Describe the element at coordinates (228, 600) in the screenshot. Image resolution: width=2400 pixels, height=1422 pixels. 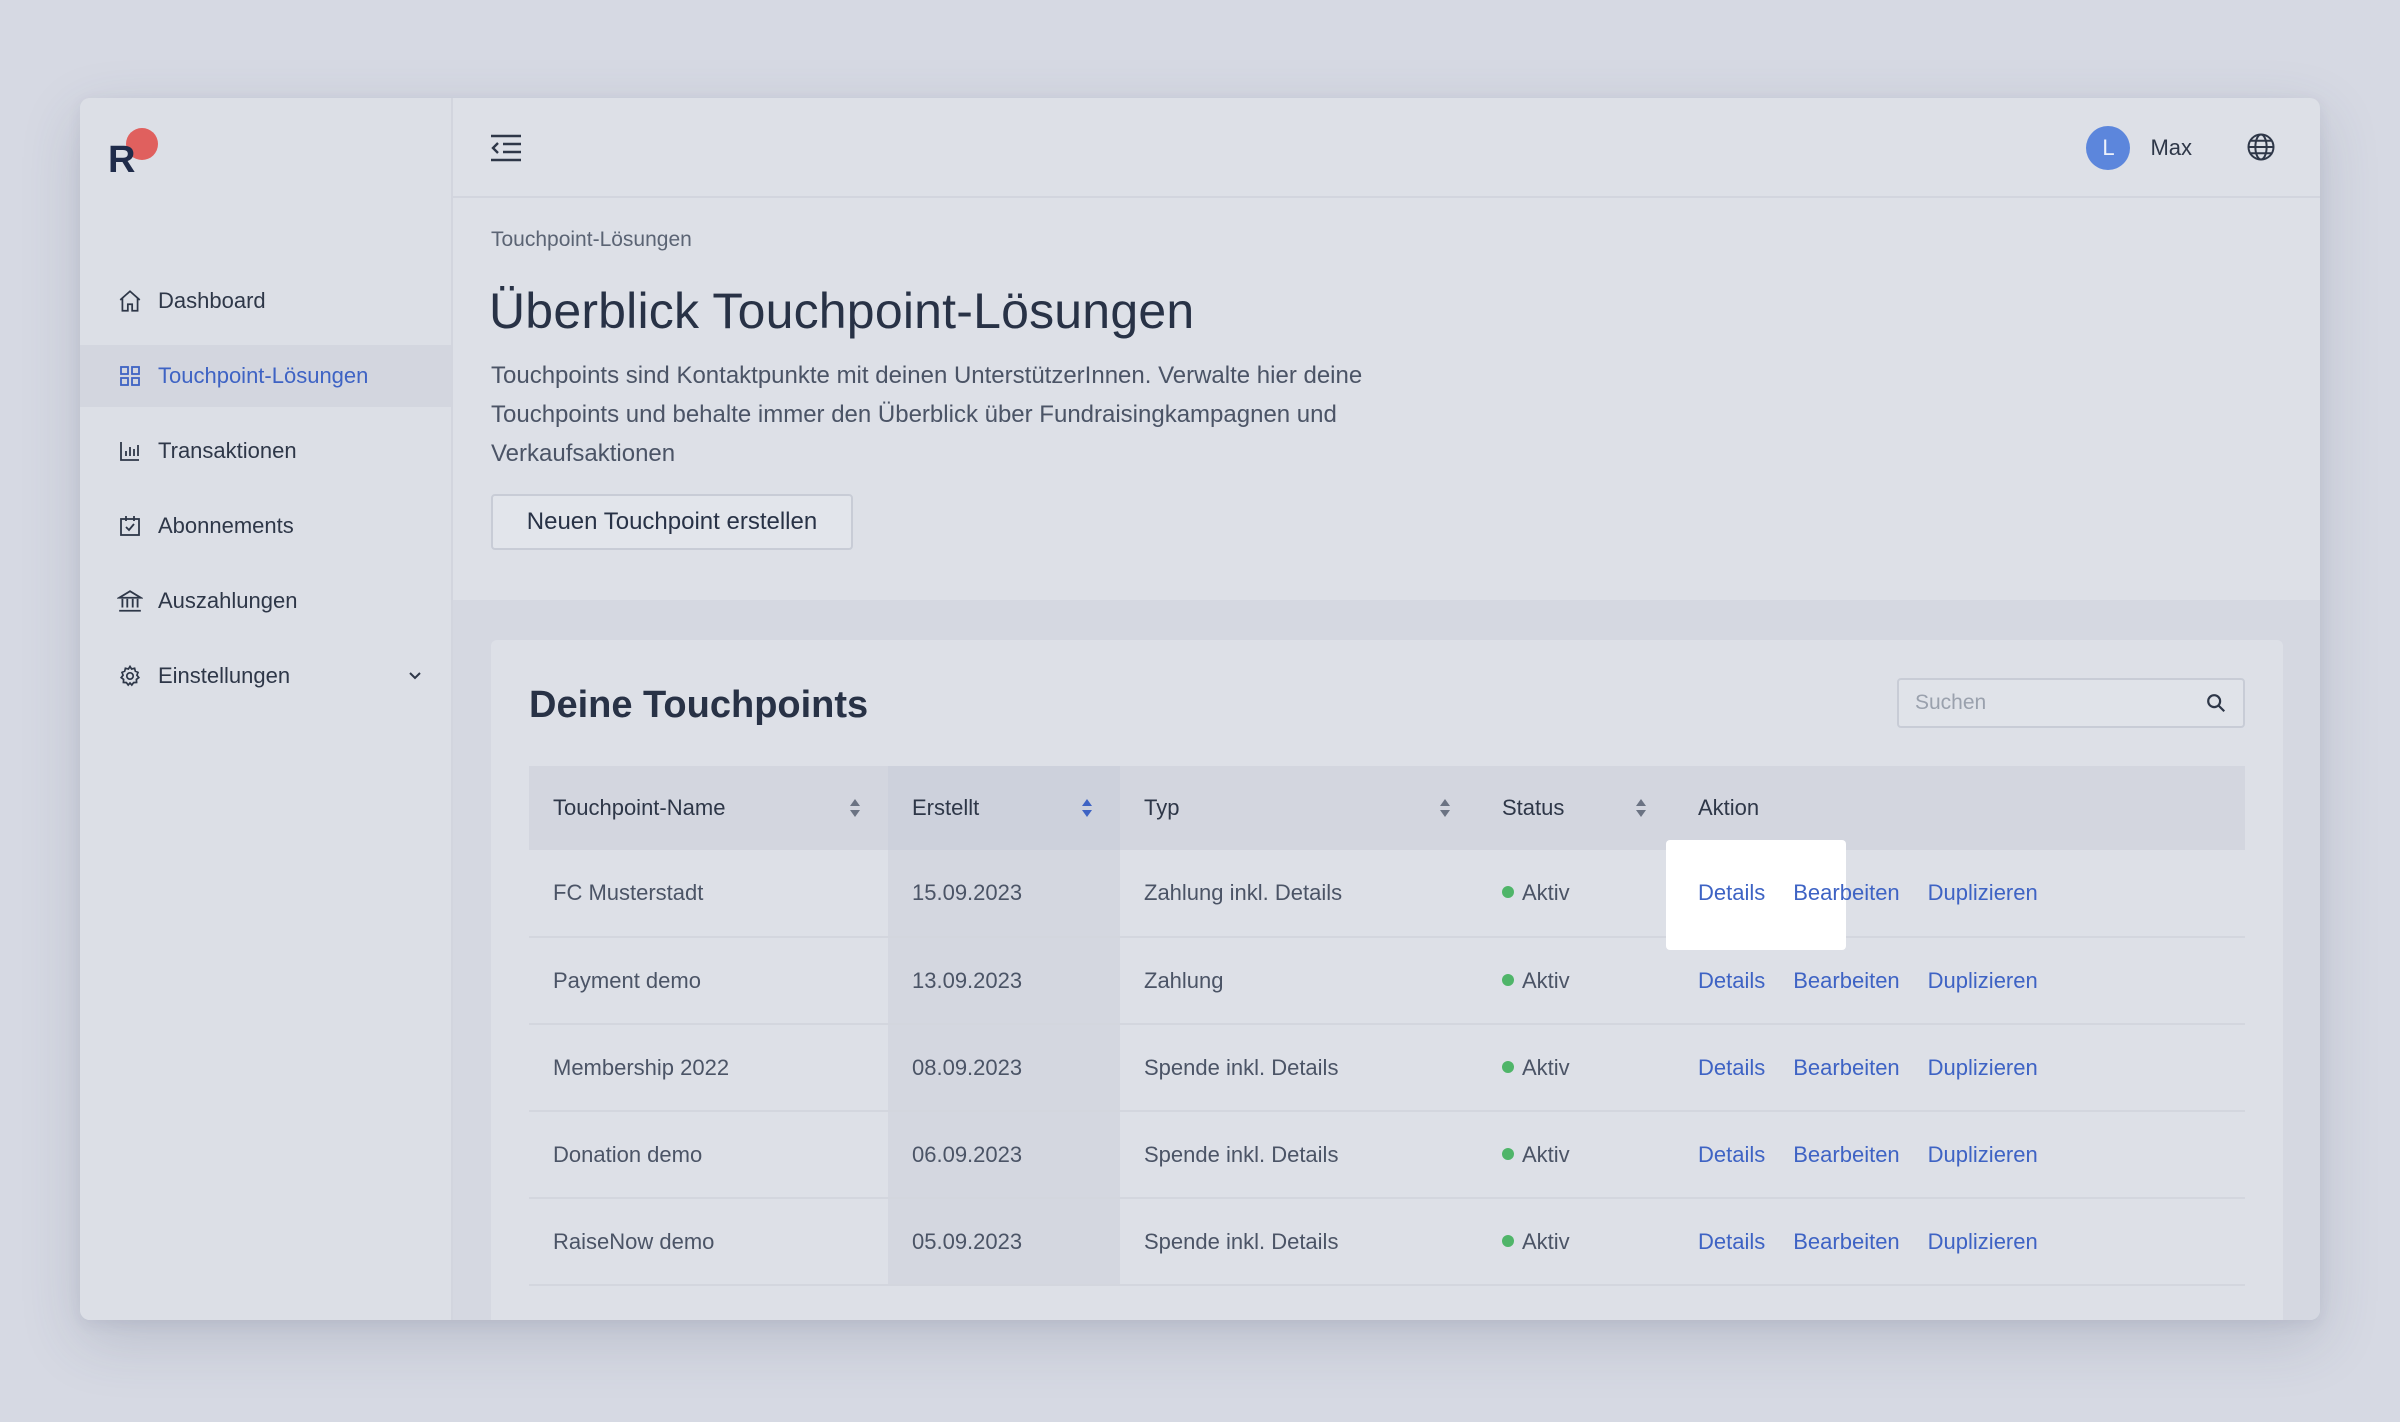
I see `sidebar-item-label: Auszahlungen` at that location.